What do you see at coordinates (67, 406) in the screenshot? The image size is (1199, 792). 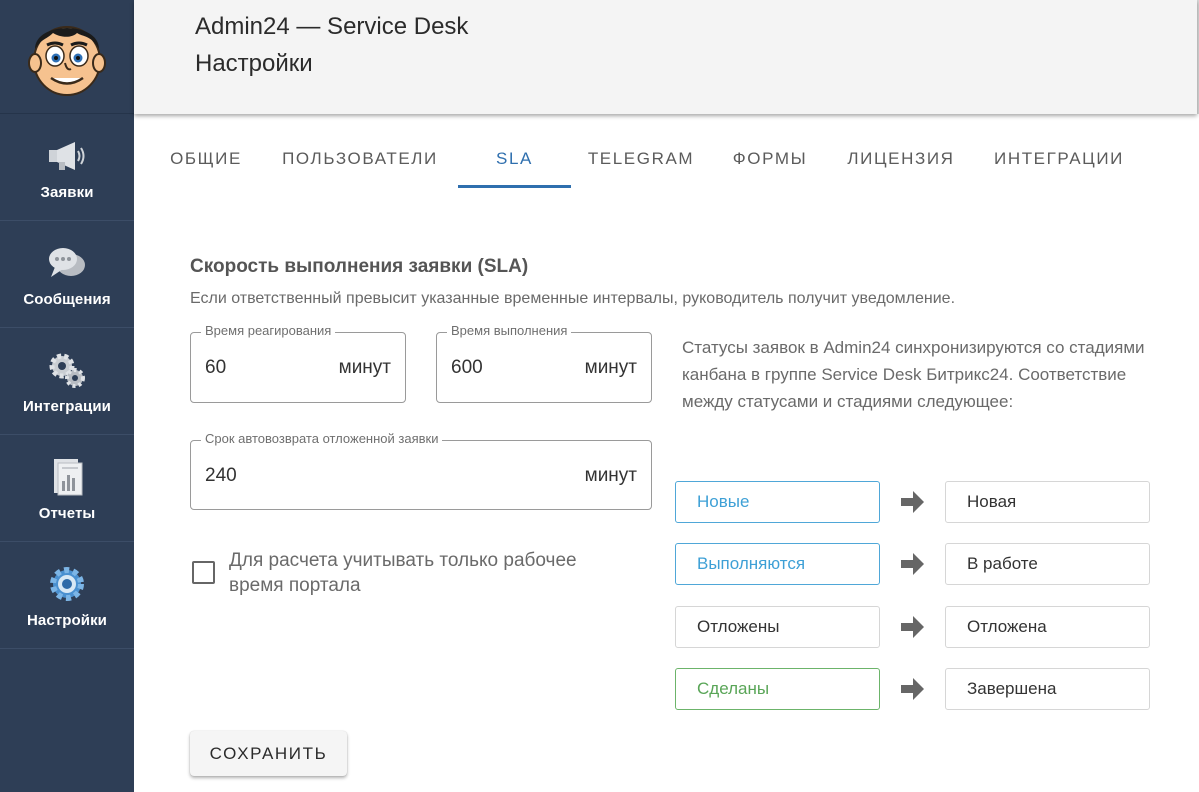 I see `sidebar-item-label: Интеграции` at bounding box center [67, 406].